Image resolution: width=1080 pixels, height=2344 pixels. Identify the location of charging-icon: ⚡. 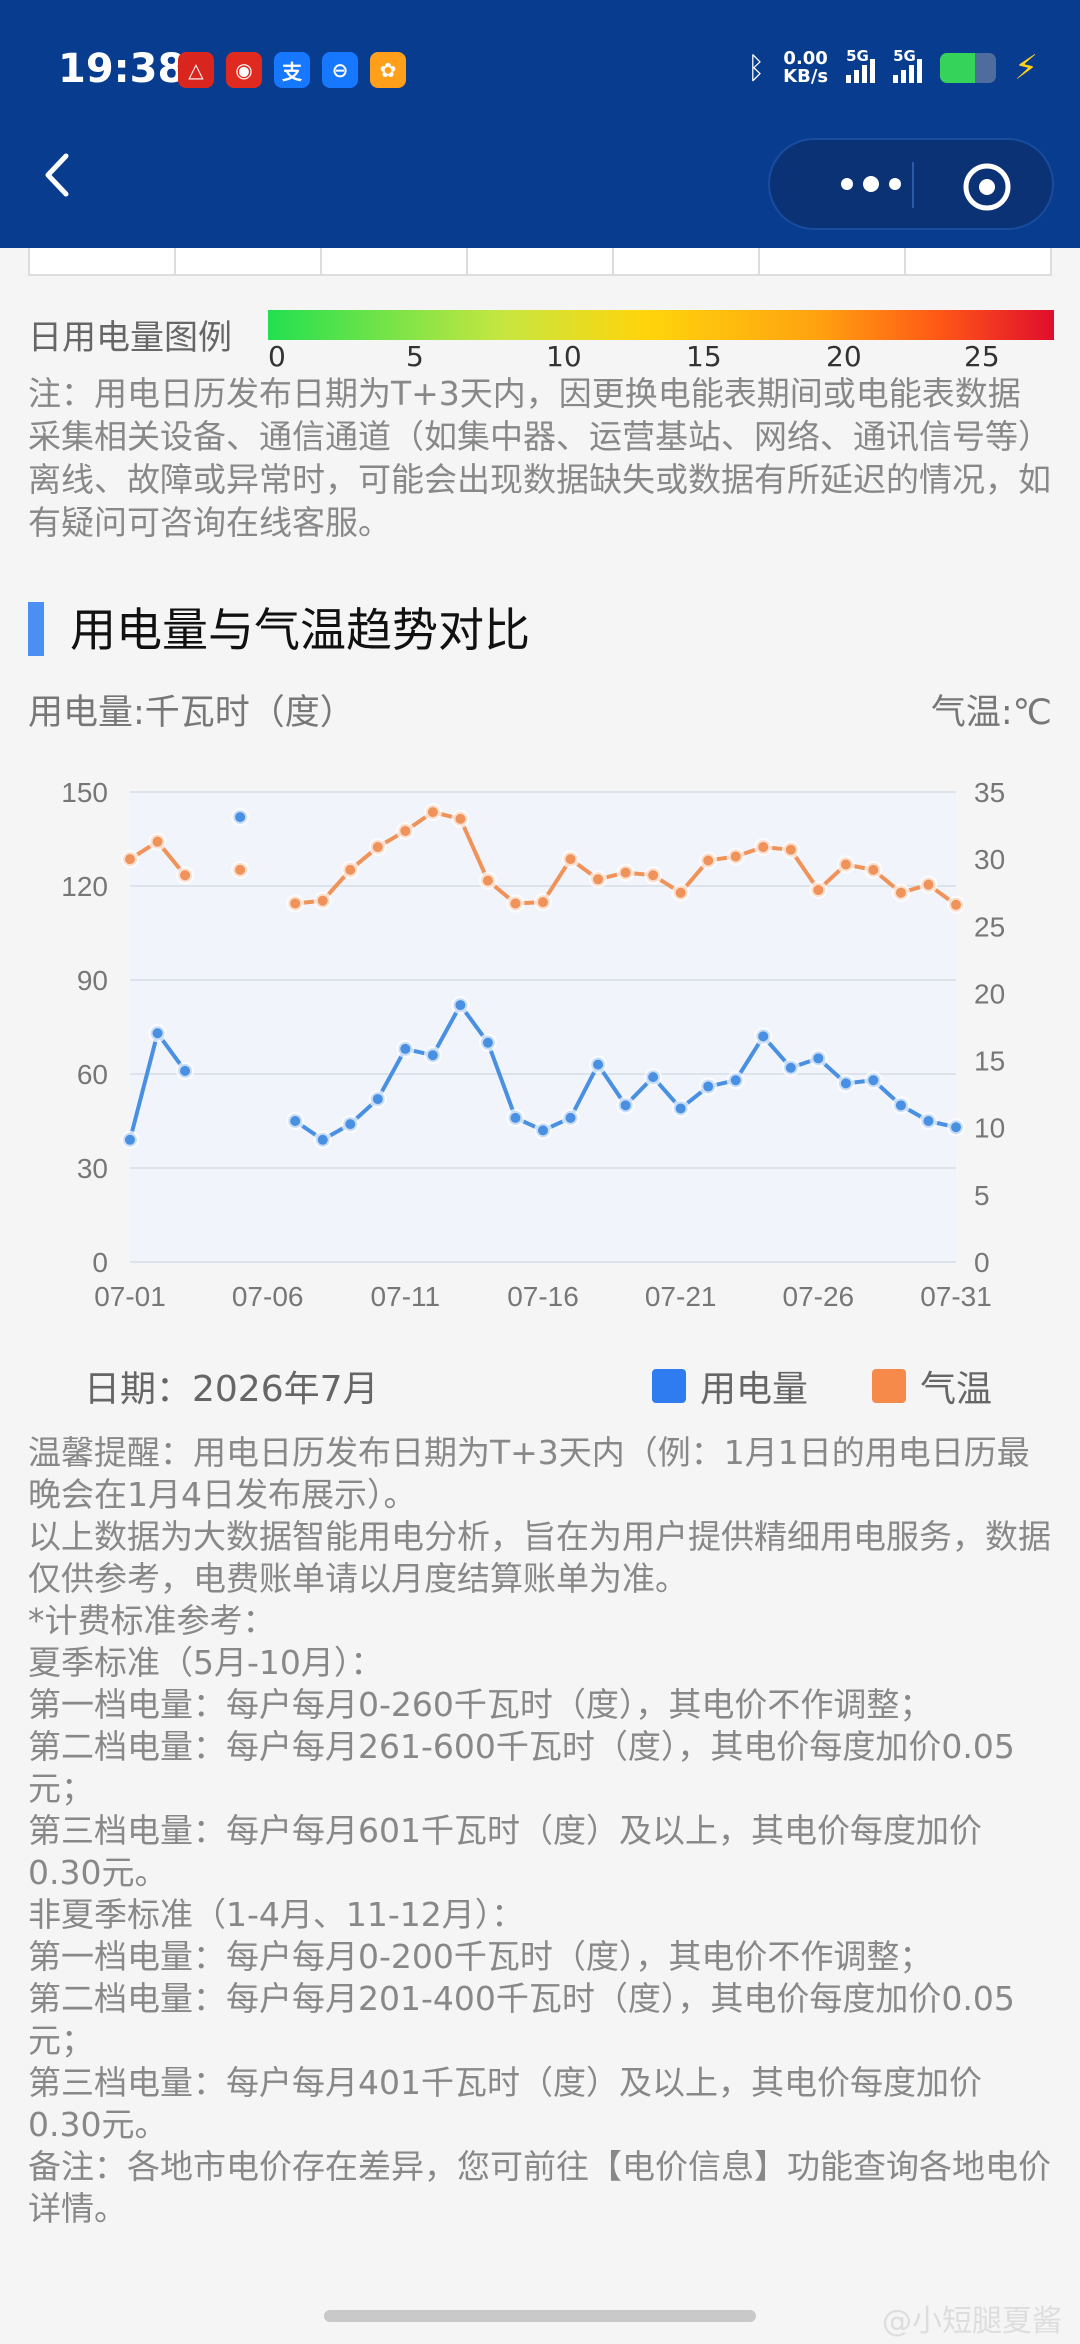
(1026, 68).